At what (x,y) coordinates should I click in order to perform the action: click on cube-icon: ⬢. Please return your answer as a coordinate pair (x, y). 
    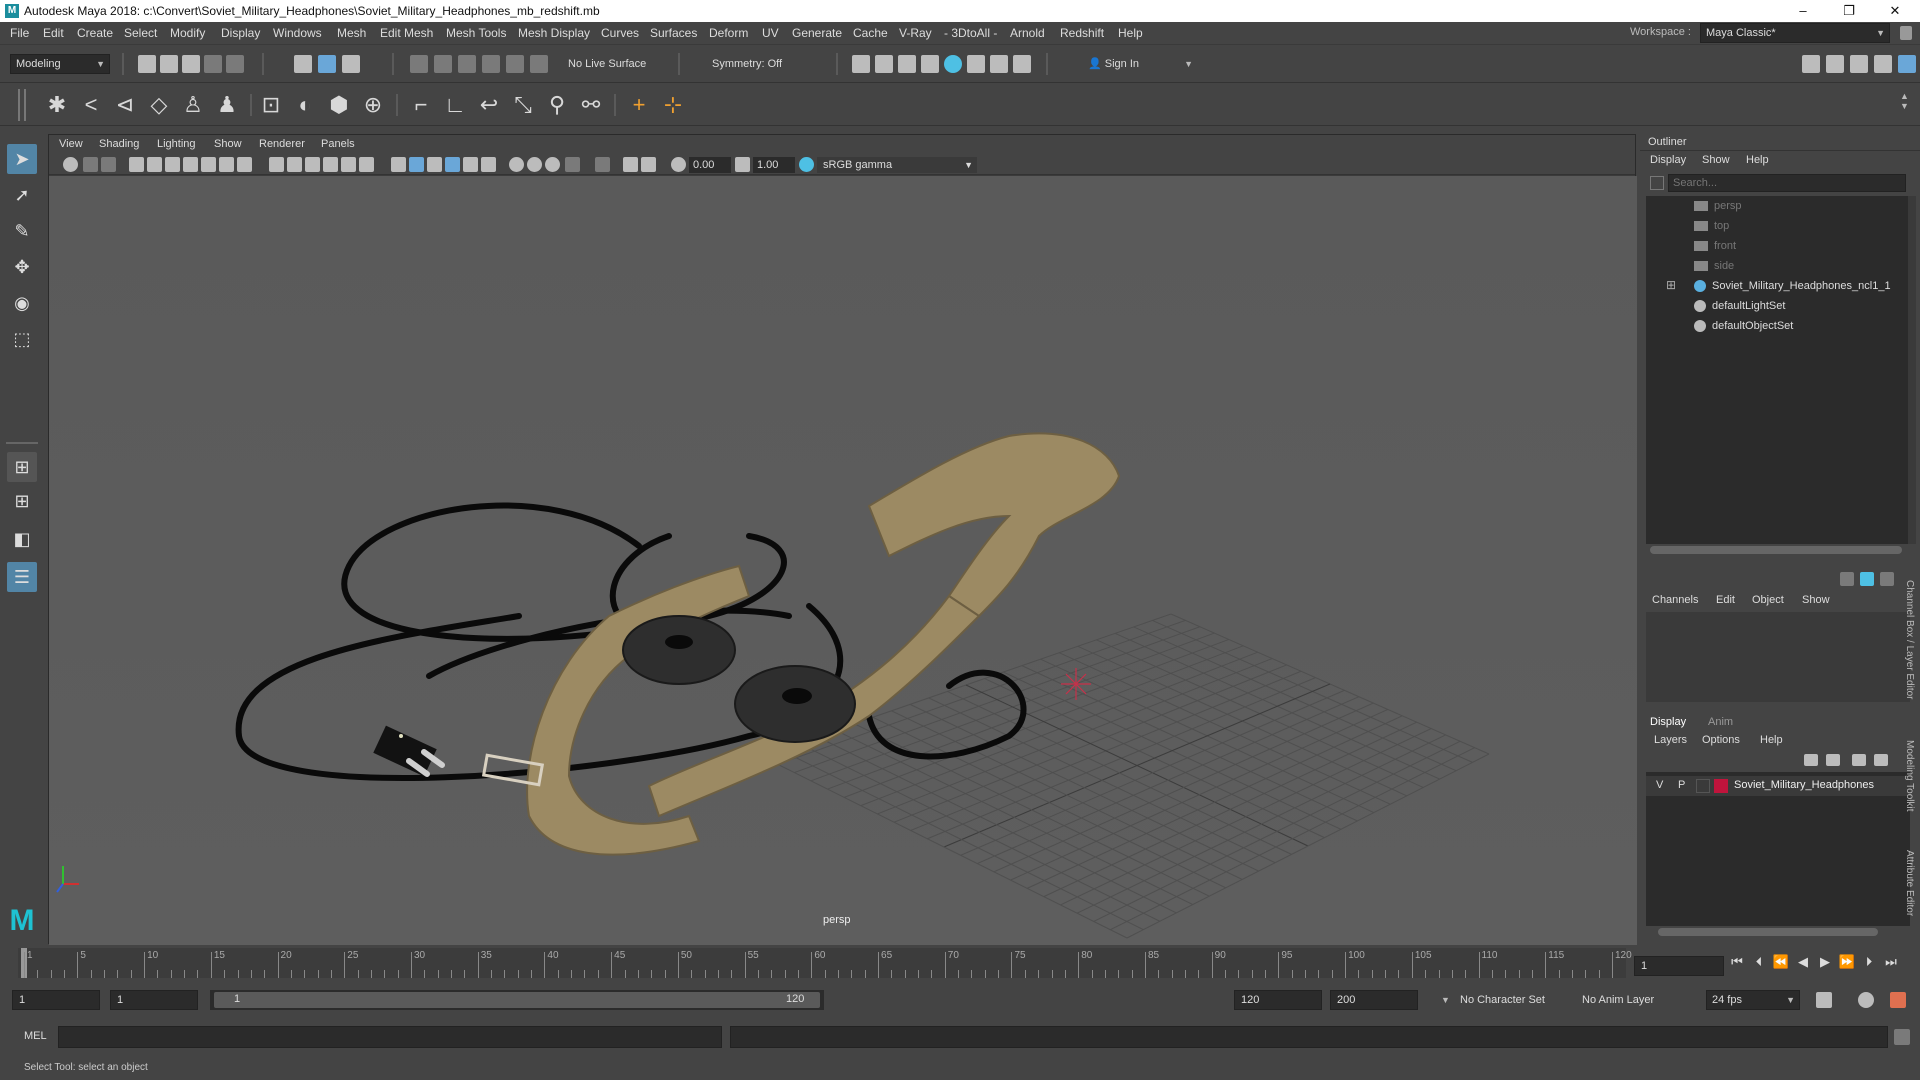
    Looking at the image, I should click on (339, 105).